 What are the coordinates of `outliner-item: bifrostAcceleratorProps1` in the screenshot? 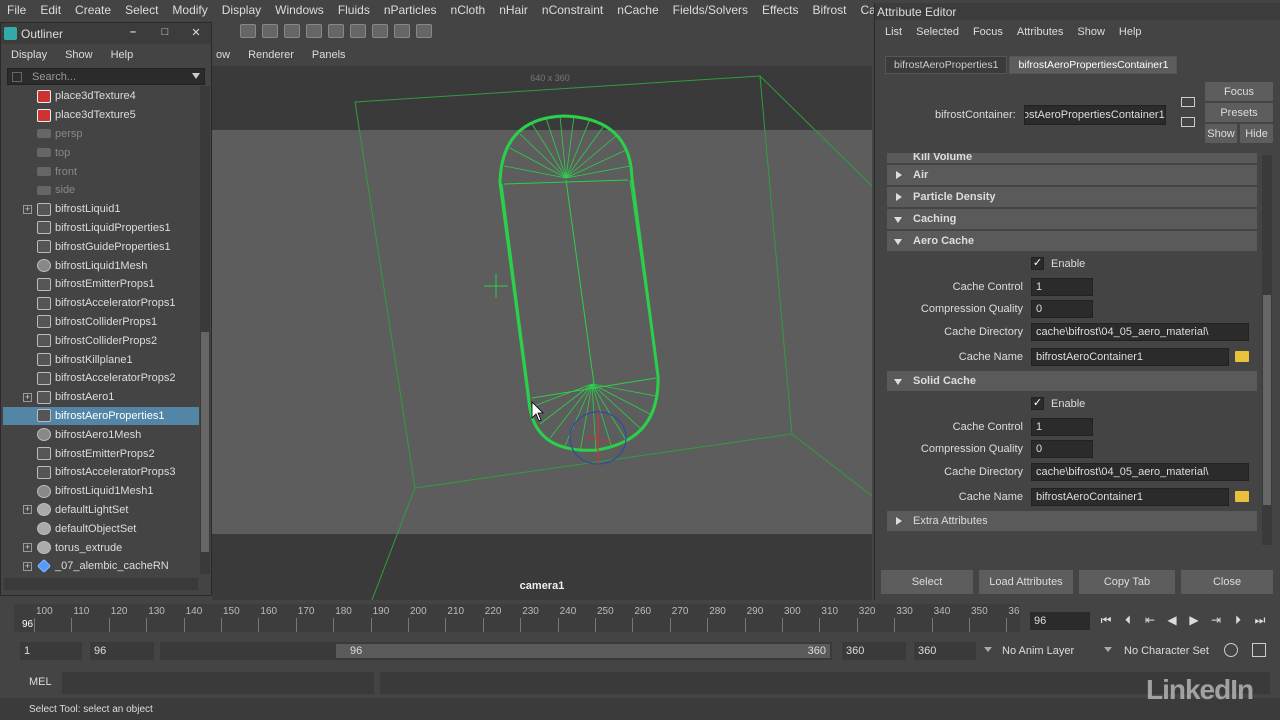 It's located at (101, 303).